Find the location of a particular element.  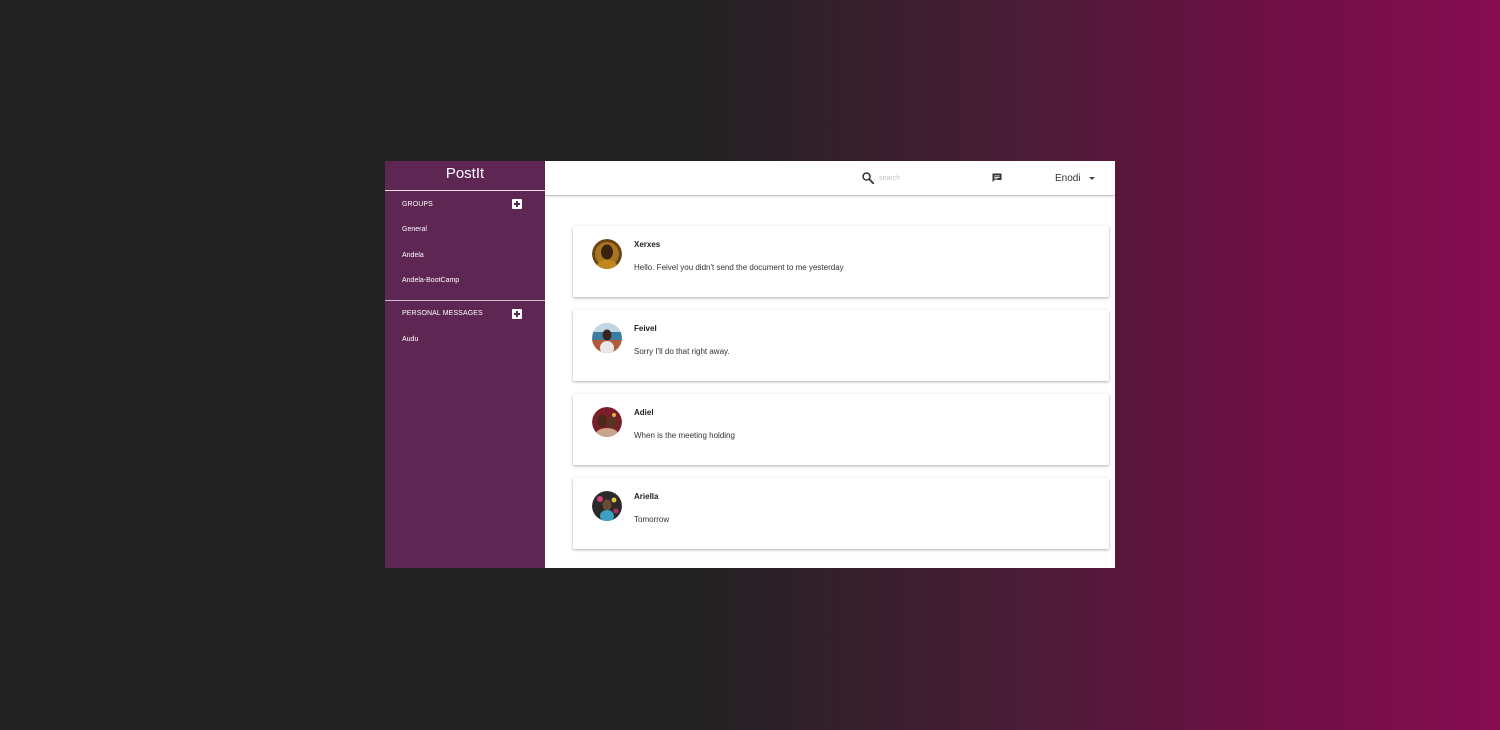

add-group-icon is located at coordinates (517, 204).